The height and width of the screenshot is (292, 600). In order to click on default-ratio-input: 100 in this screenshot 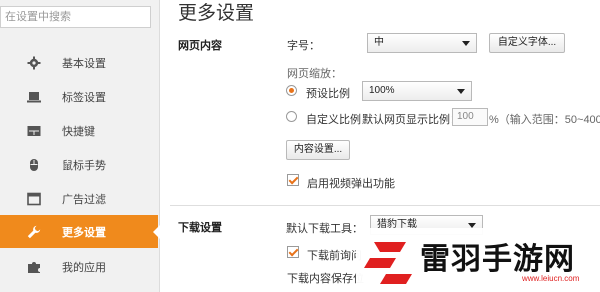, I will do `click(470, 117)`.